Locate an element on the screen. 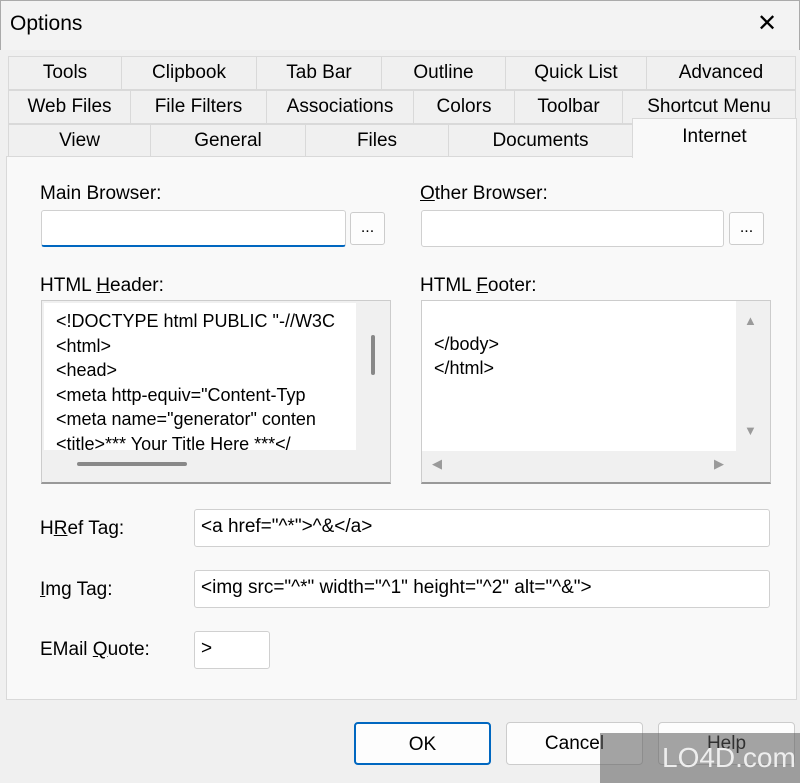 Image resolution: width=800 pixels, height=783 pixels. tab-tools: Tools is located at coordinates (65, 73).